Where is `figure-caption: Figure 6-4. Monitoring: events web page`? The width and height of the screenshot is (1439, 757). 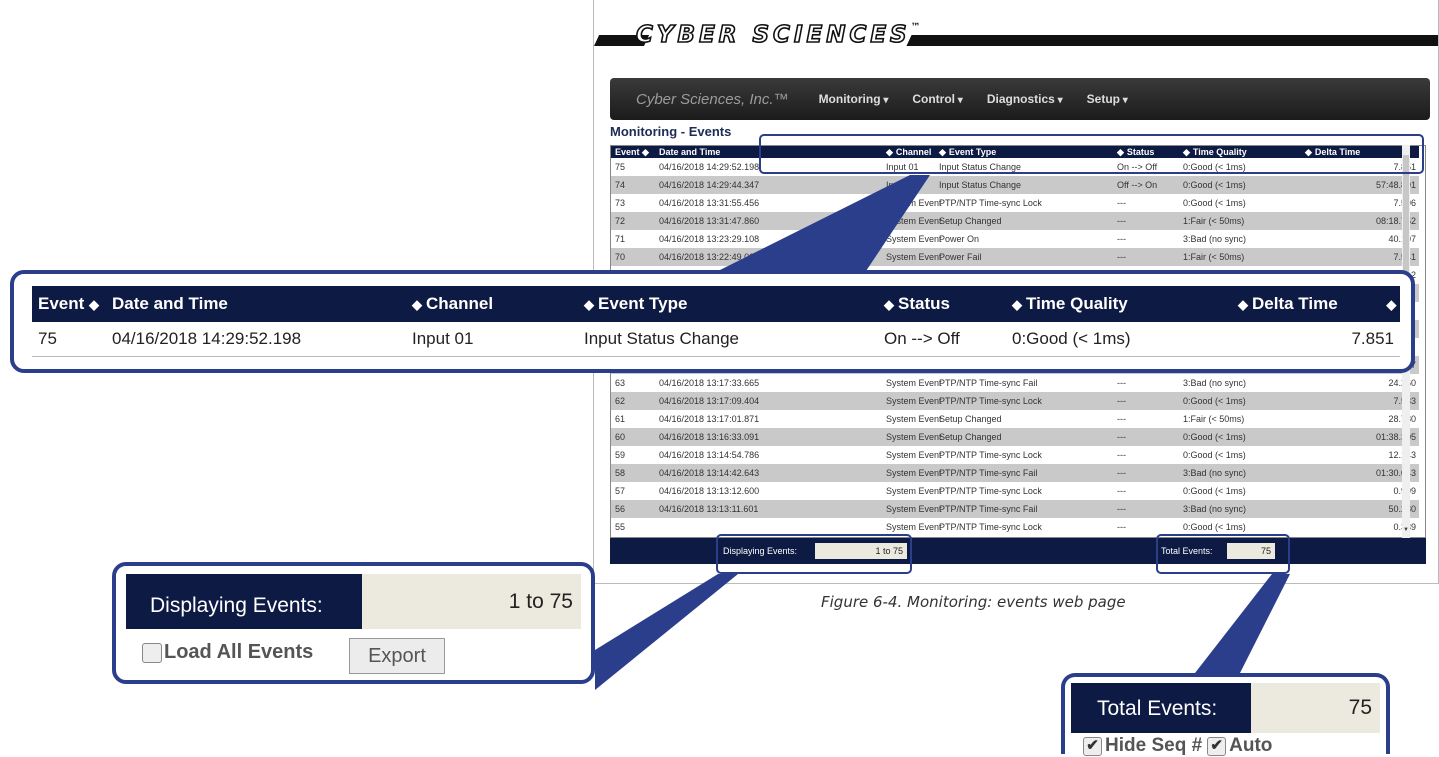
figure-caption: Figure 6-4. Monitoring: events web page is located at coordinates (973, 602).